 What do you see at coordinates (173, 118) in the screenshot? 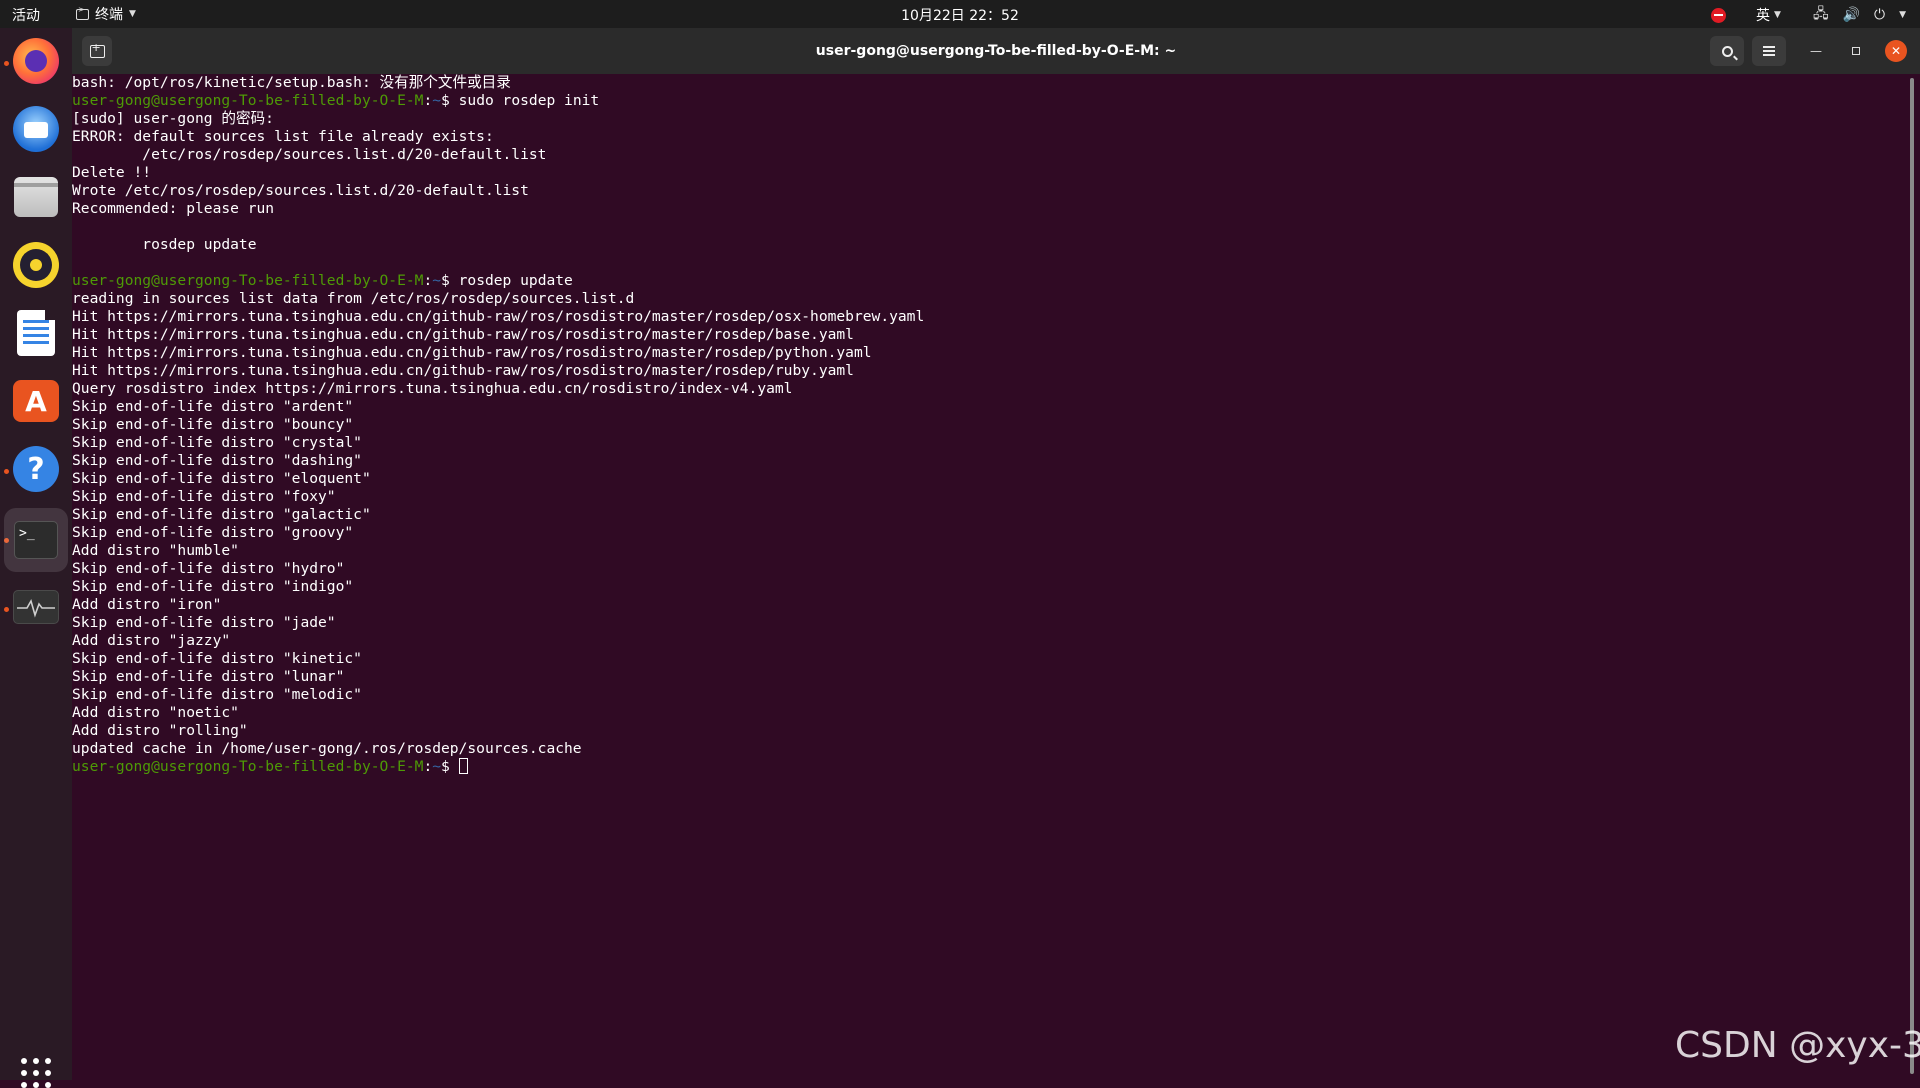
I see `terminal-line: [sudo] user-gong 的密码:` at bounding box center [173, 118].